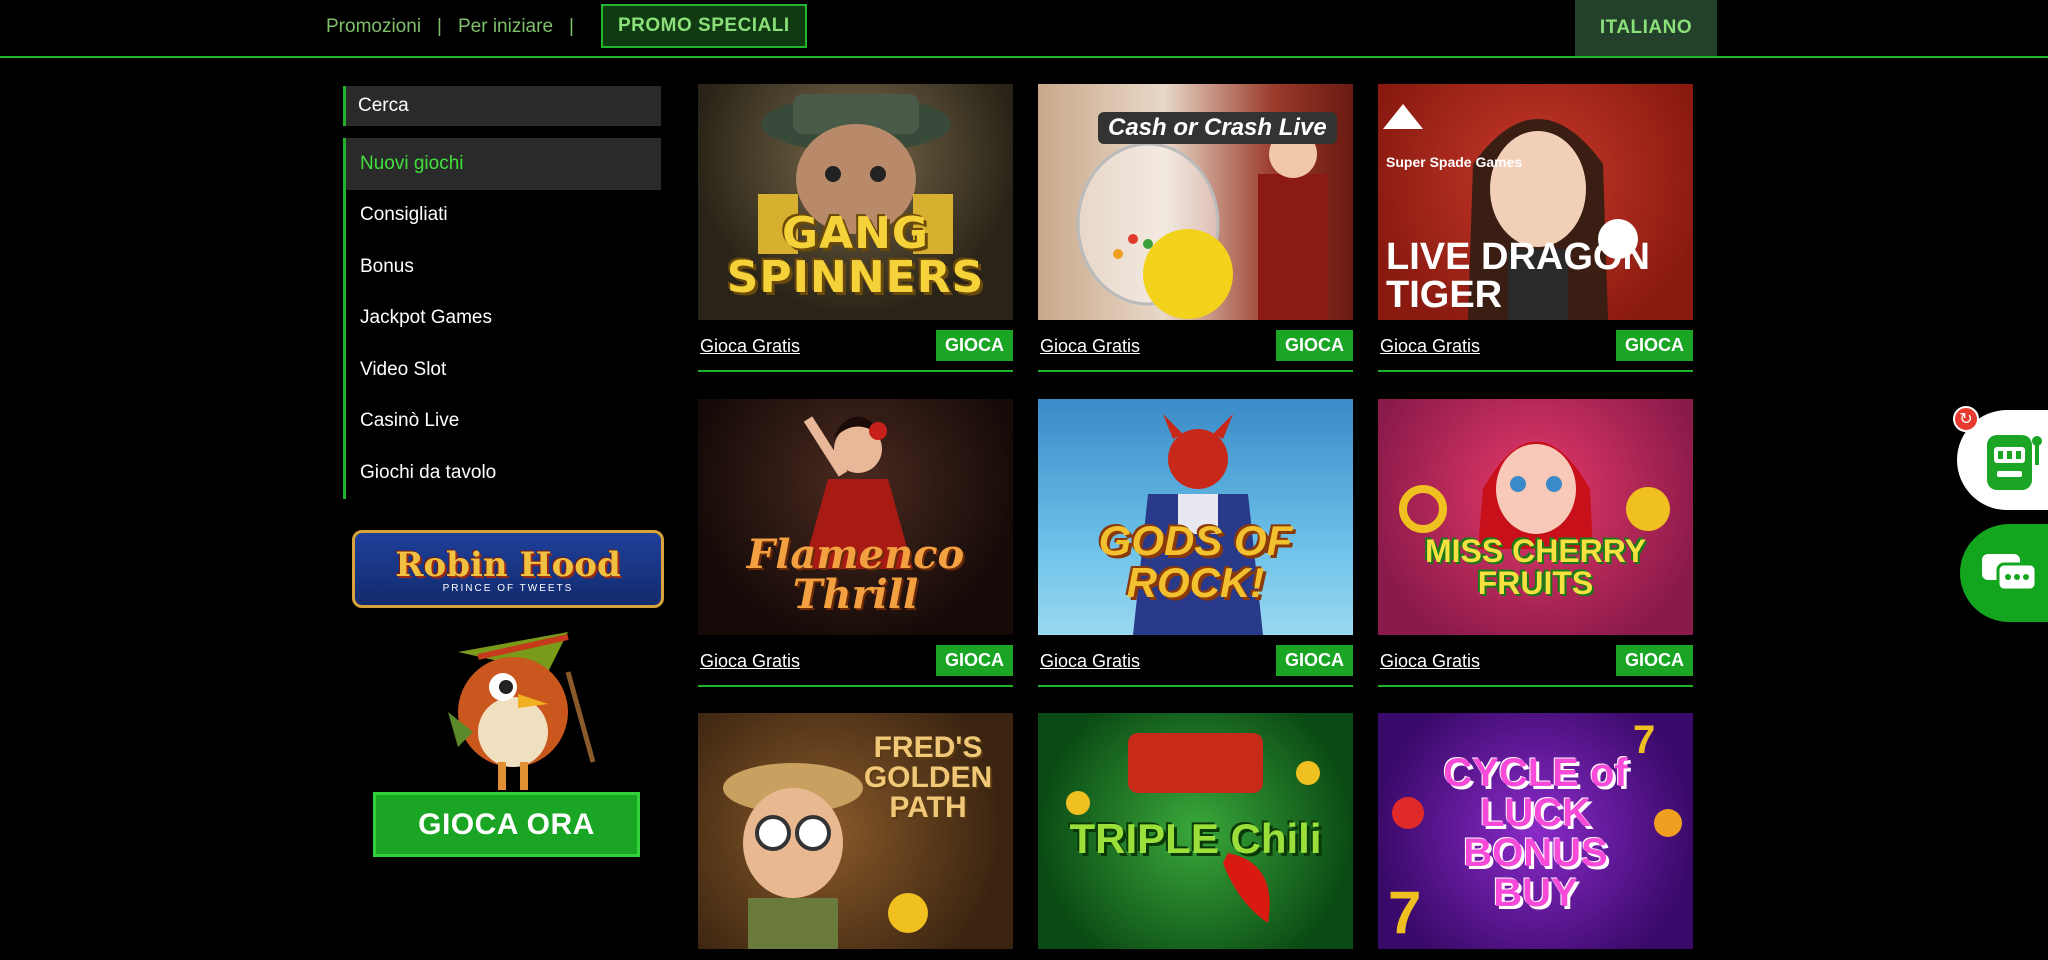  I want to click on game-title: CYCLE of LUCK BONUS BUY, so click(1535, 833).